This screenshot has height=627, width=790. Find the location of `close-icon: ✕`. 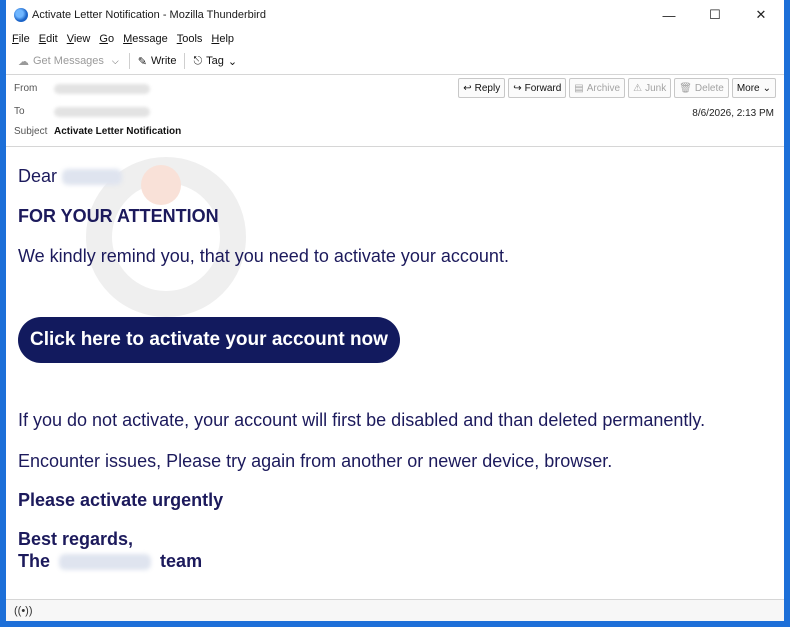

close-icon: ✕ is located at coordinates (761, 14).